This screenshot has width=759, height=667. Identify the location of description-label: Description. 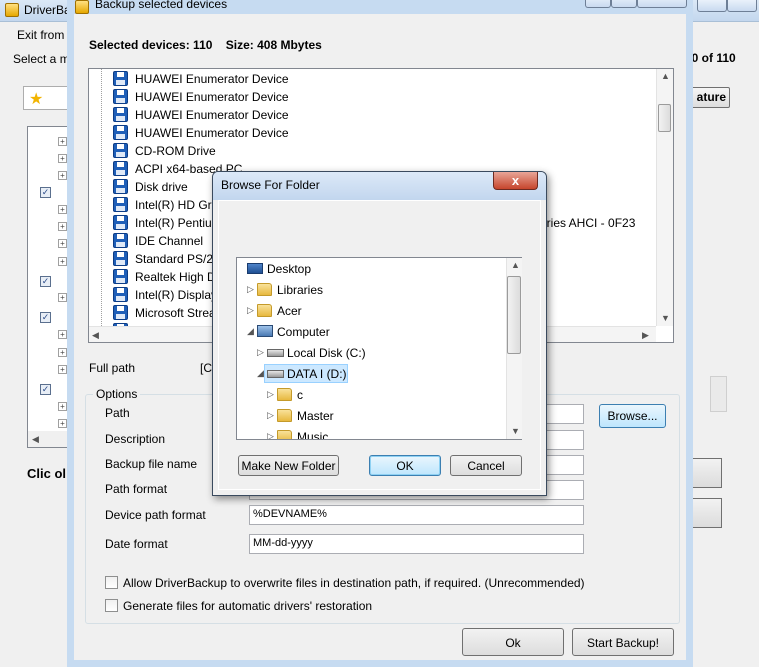
(135, 439).